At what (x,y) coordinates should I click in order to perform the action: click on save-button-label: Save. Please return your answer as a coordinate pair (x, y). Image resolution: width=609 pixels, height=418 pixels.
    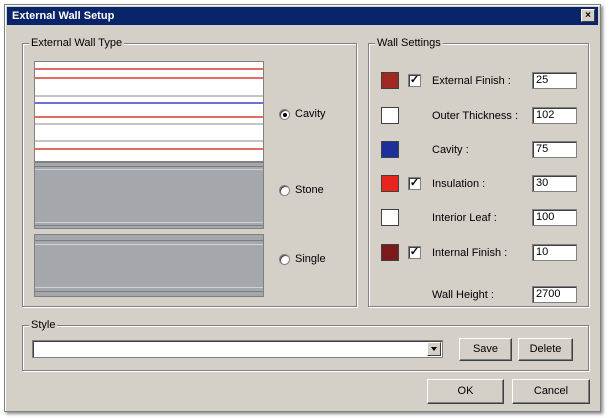
    Looking at the image, I should click on (485, 349).